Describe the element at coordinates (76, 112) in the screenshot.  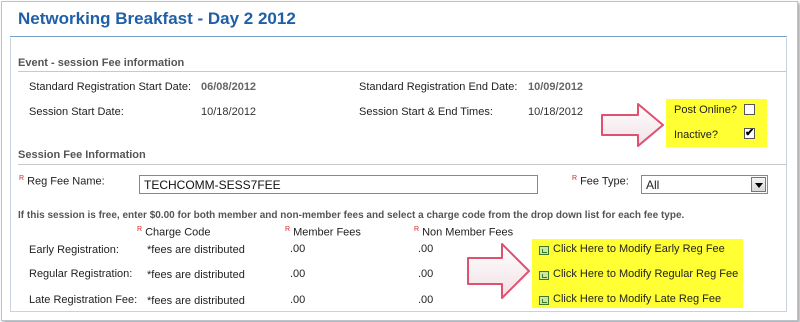
I see `session-start-label: Session Start Date:` at that location.